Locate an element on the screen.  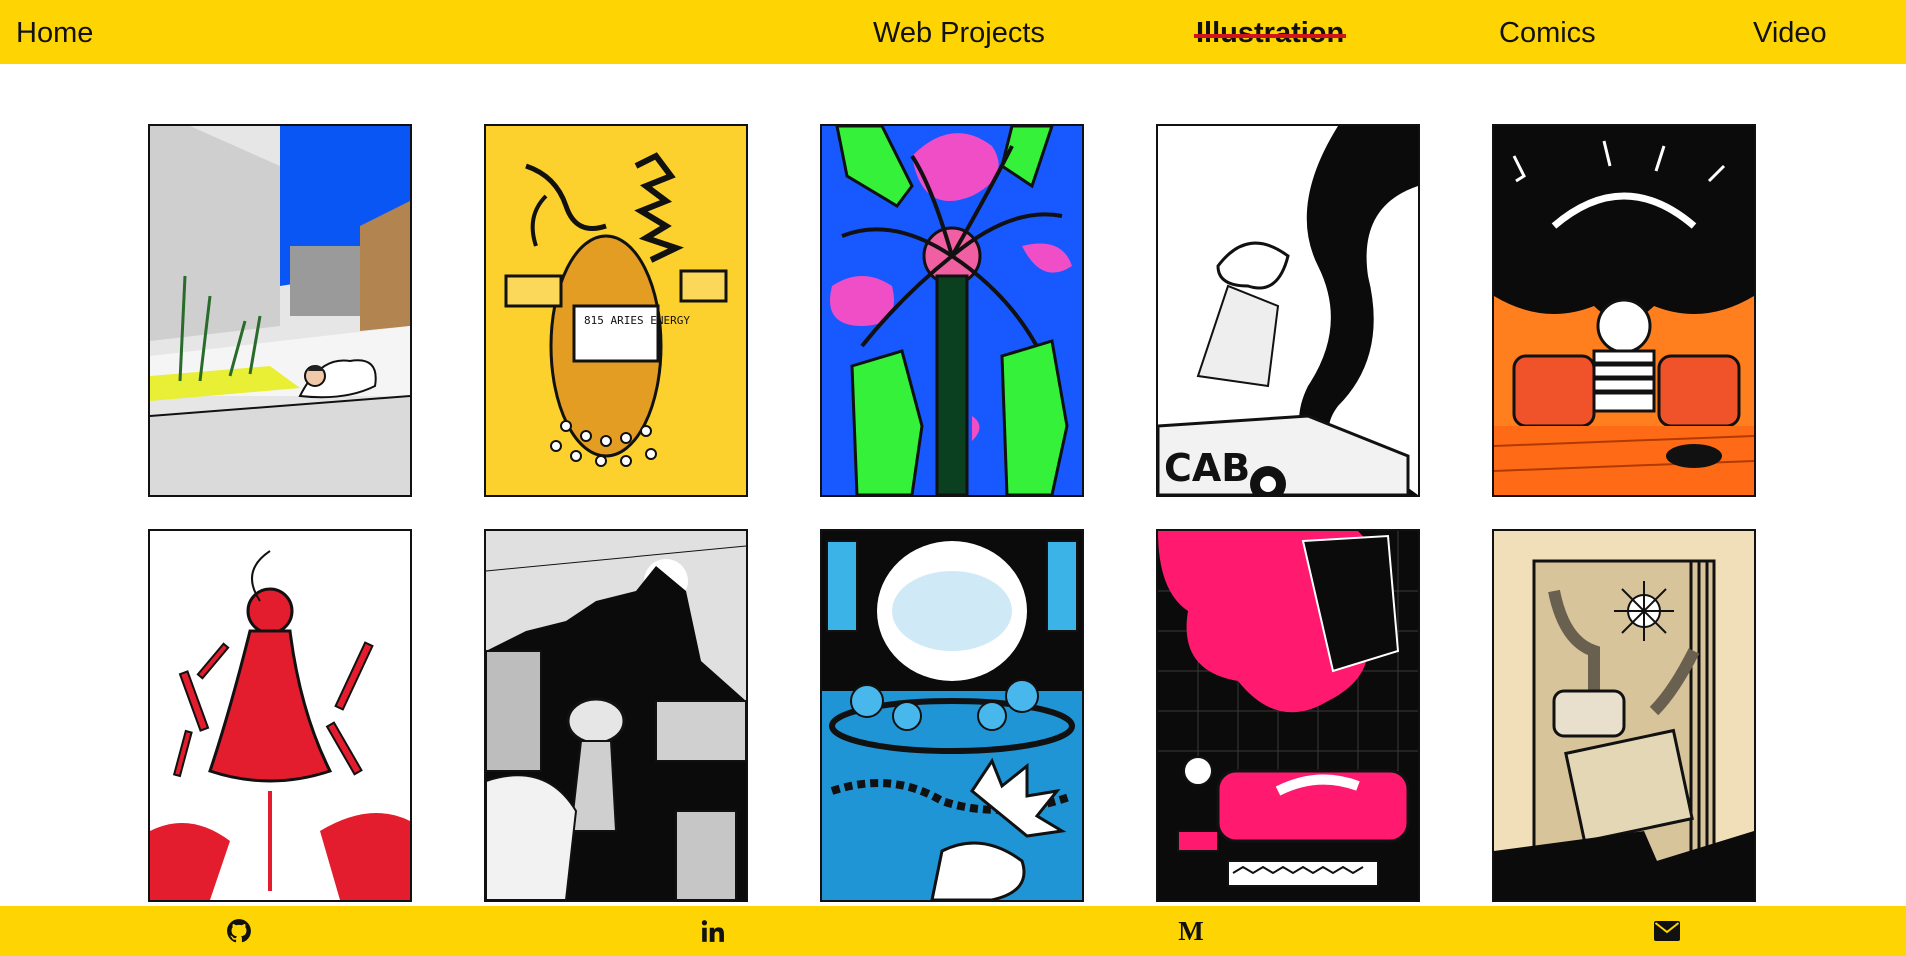
illustration-rooftop-sleeper is located at coordinates (280, 310).